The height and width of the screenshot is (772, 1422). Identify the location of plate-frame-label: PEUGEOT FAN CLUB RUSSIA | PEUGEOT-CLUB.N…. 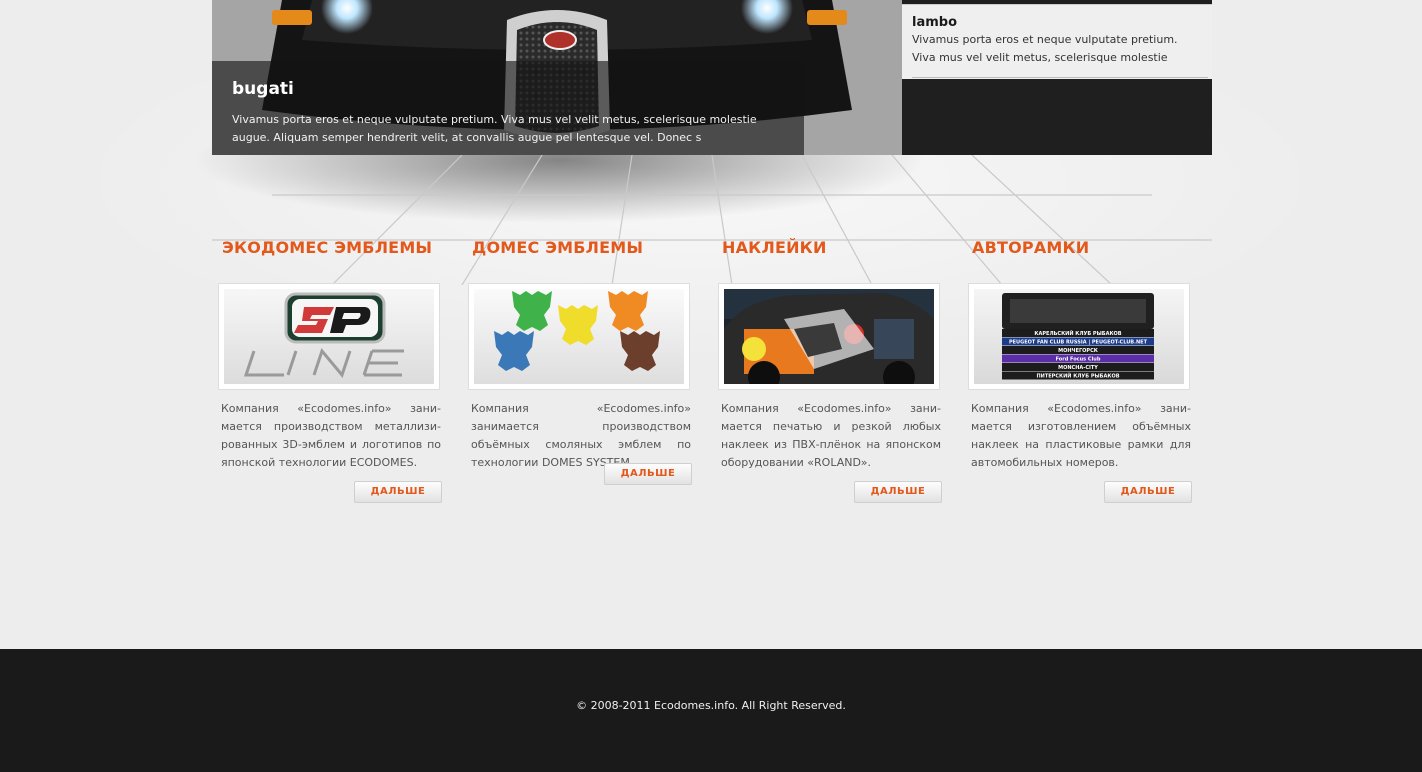
(1078, 343).